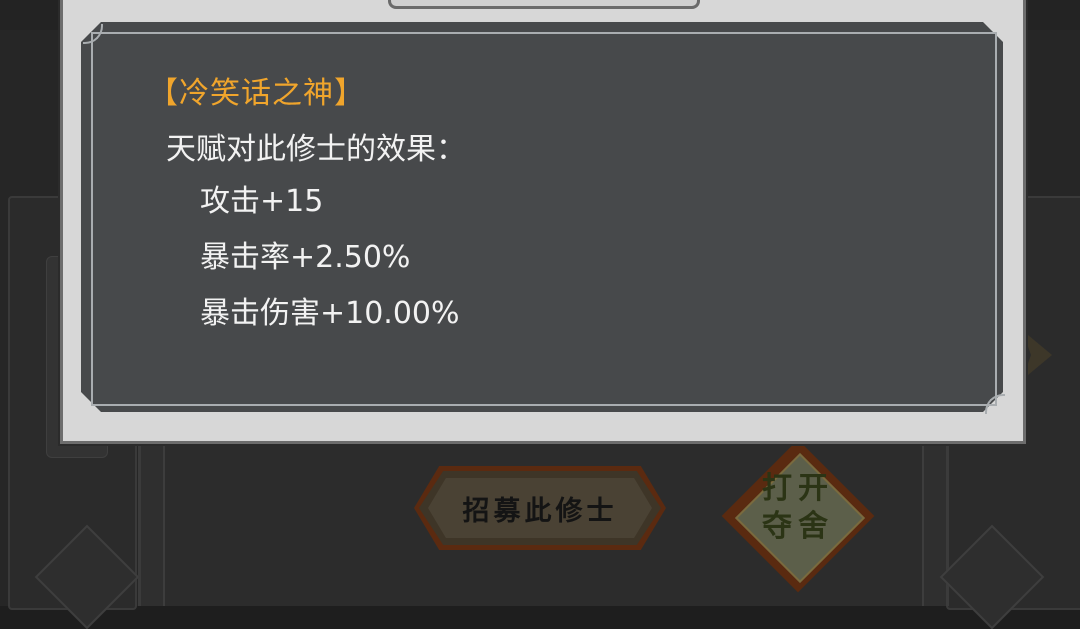 The height and width of the screenshot is (629, 1080). Describe the element at coordinates (316, 149) in the screenshot. I see `effect-header: 天赋对此修士的效果：` at that location.